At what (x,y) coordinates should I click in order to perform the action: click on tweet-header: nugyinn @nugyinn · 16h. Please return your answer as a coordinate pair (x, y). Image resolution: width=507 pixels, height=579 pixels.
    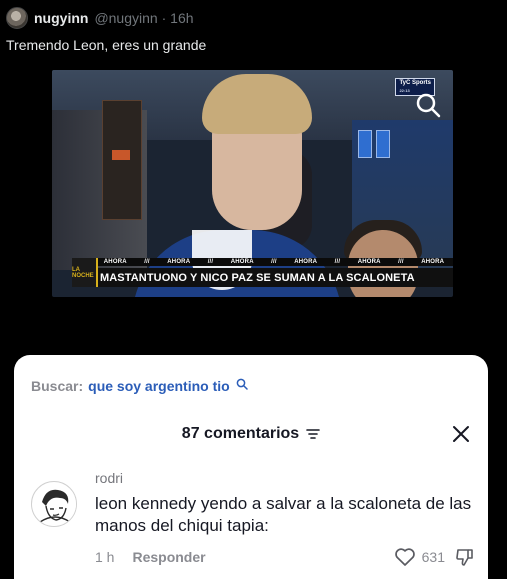
    Looking at the image, I should click on (100, 18).